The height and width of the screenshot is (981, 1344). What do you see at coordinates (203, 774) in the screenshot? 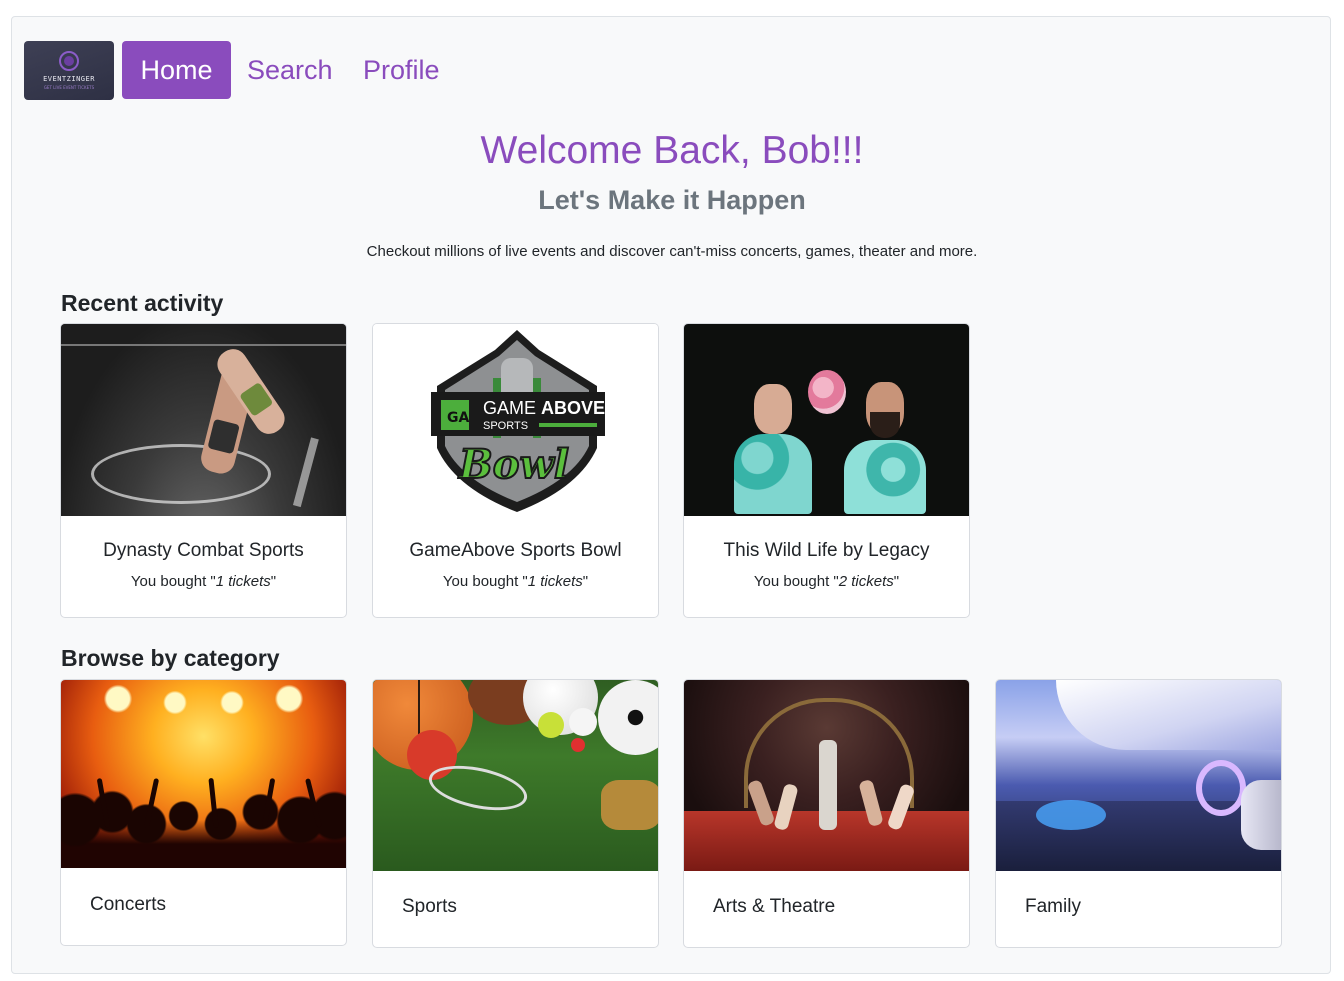
I see `concert-crowd-image` at bounding box center [203, 774].